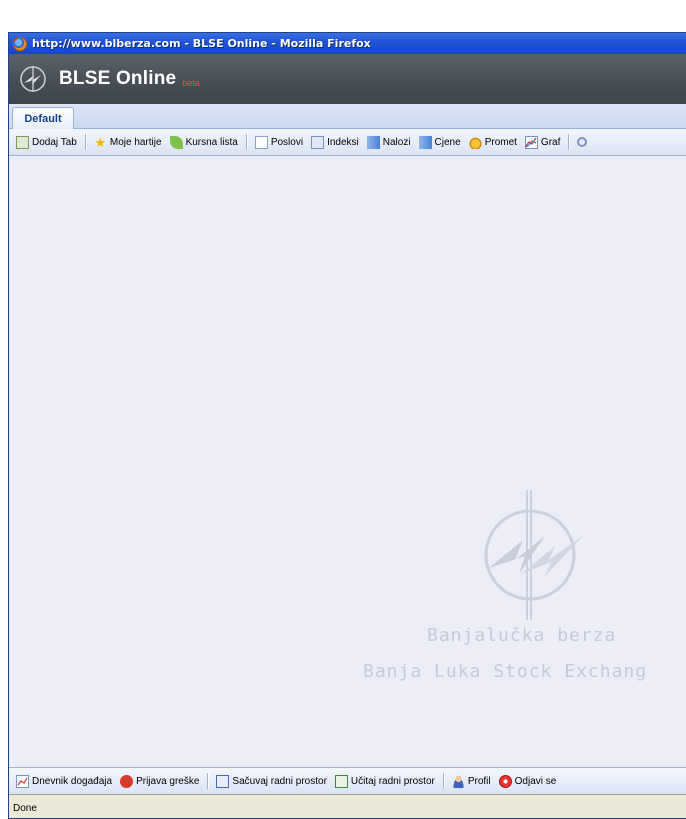  What do you see at coordinates (223, 781) in the screenshot?
I see `save-workspace-icon` at bounding box center [223, 781].